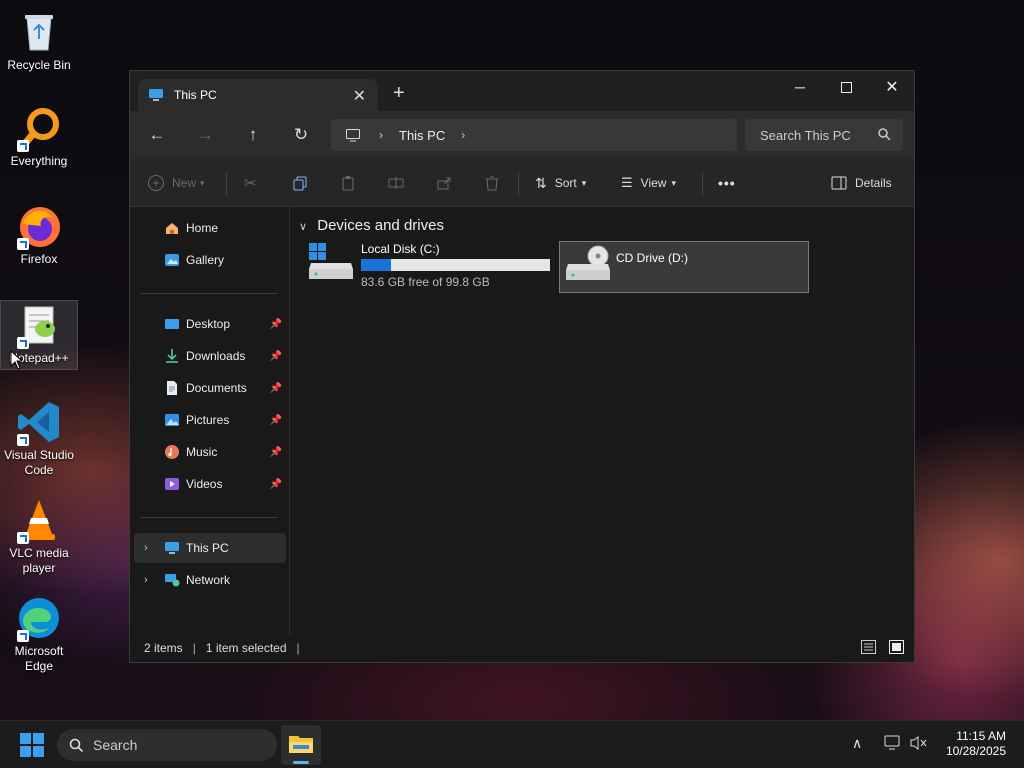  What do you see at coordinates (39, 136) in the screenshot?
I see `desktop-icon-everything: Everything` at bounding box center [39, 136].